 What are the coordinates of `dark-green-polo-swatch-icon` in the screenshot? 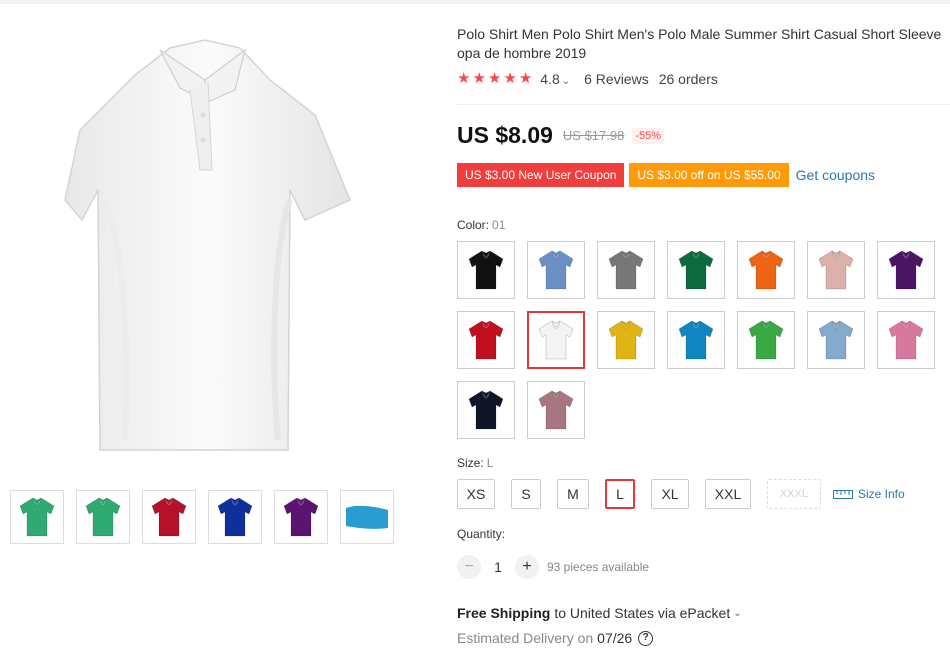 It's located at (696, 270).